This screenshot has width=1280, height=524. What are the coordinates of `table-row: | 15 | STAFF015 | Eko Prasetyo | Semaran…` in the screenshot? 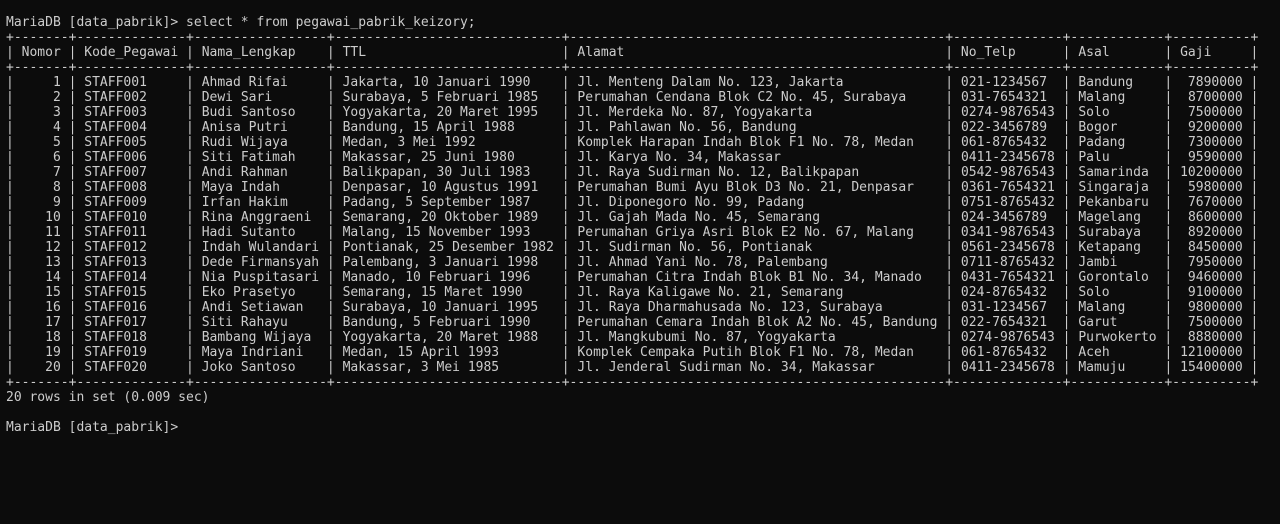 It's located at (632, 292).